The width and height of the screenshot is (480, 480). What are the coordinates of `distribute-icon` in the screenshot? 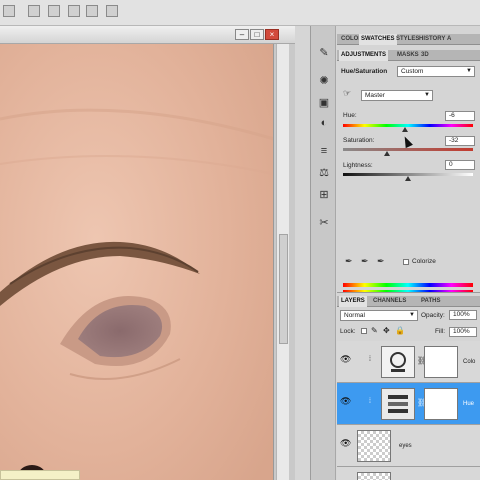 It's located at (92, 11).